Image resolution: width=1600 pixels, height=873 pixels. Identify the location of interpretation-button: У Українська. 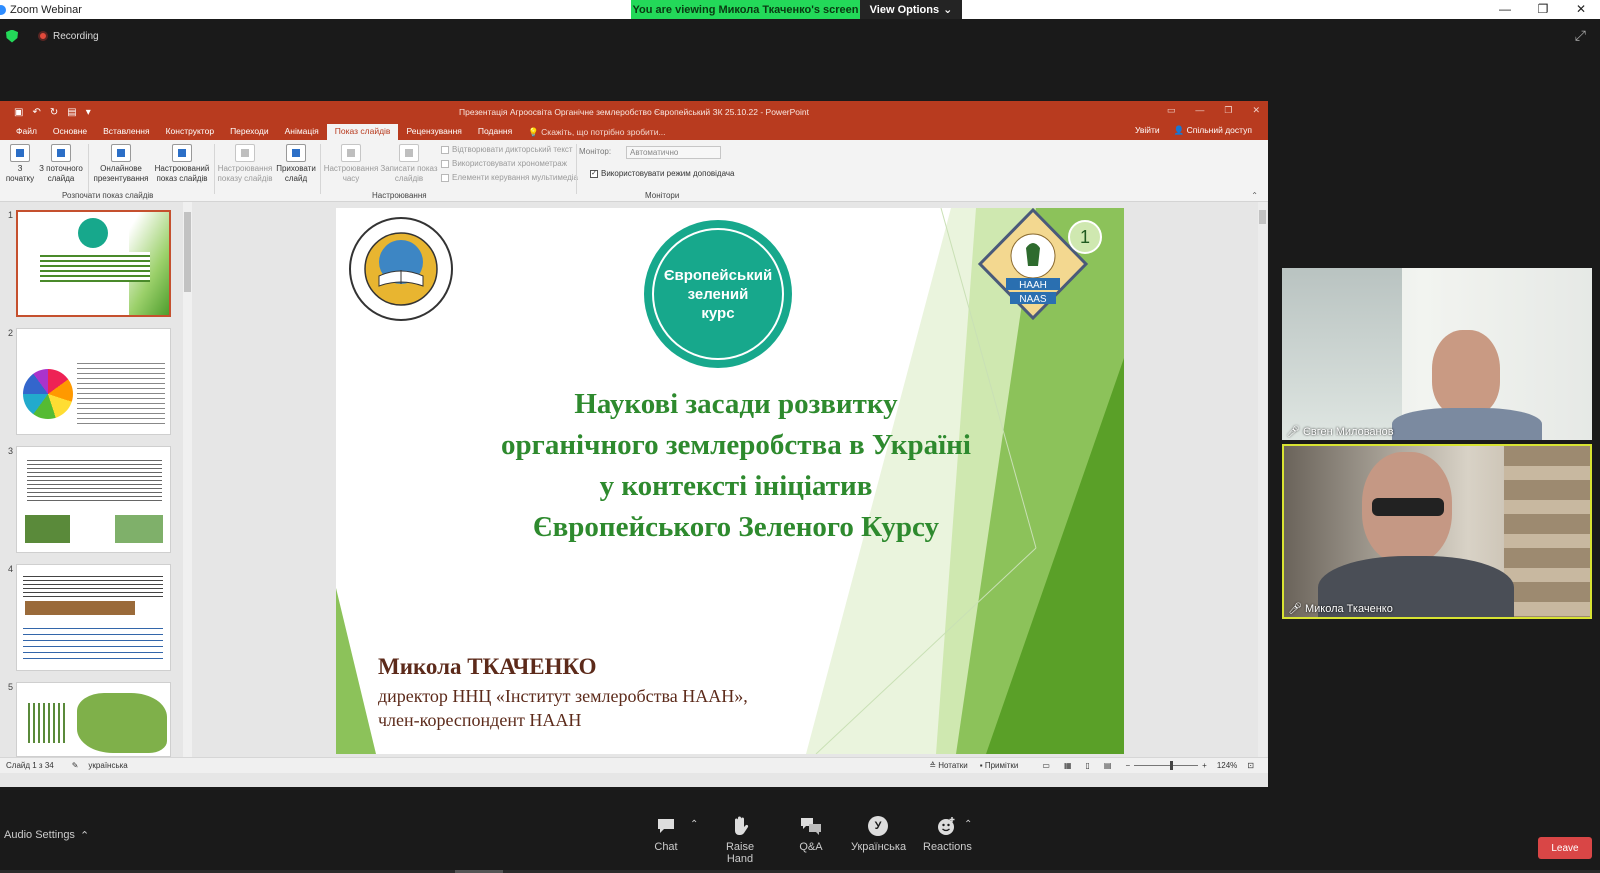
(878, 834).